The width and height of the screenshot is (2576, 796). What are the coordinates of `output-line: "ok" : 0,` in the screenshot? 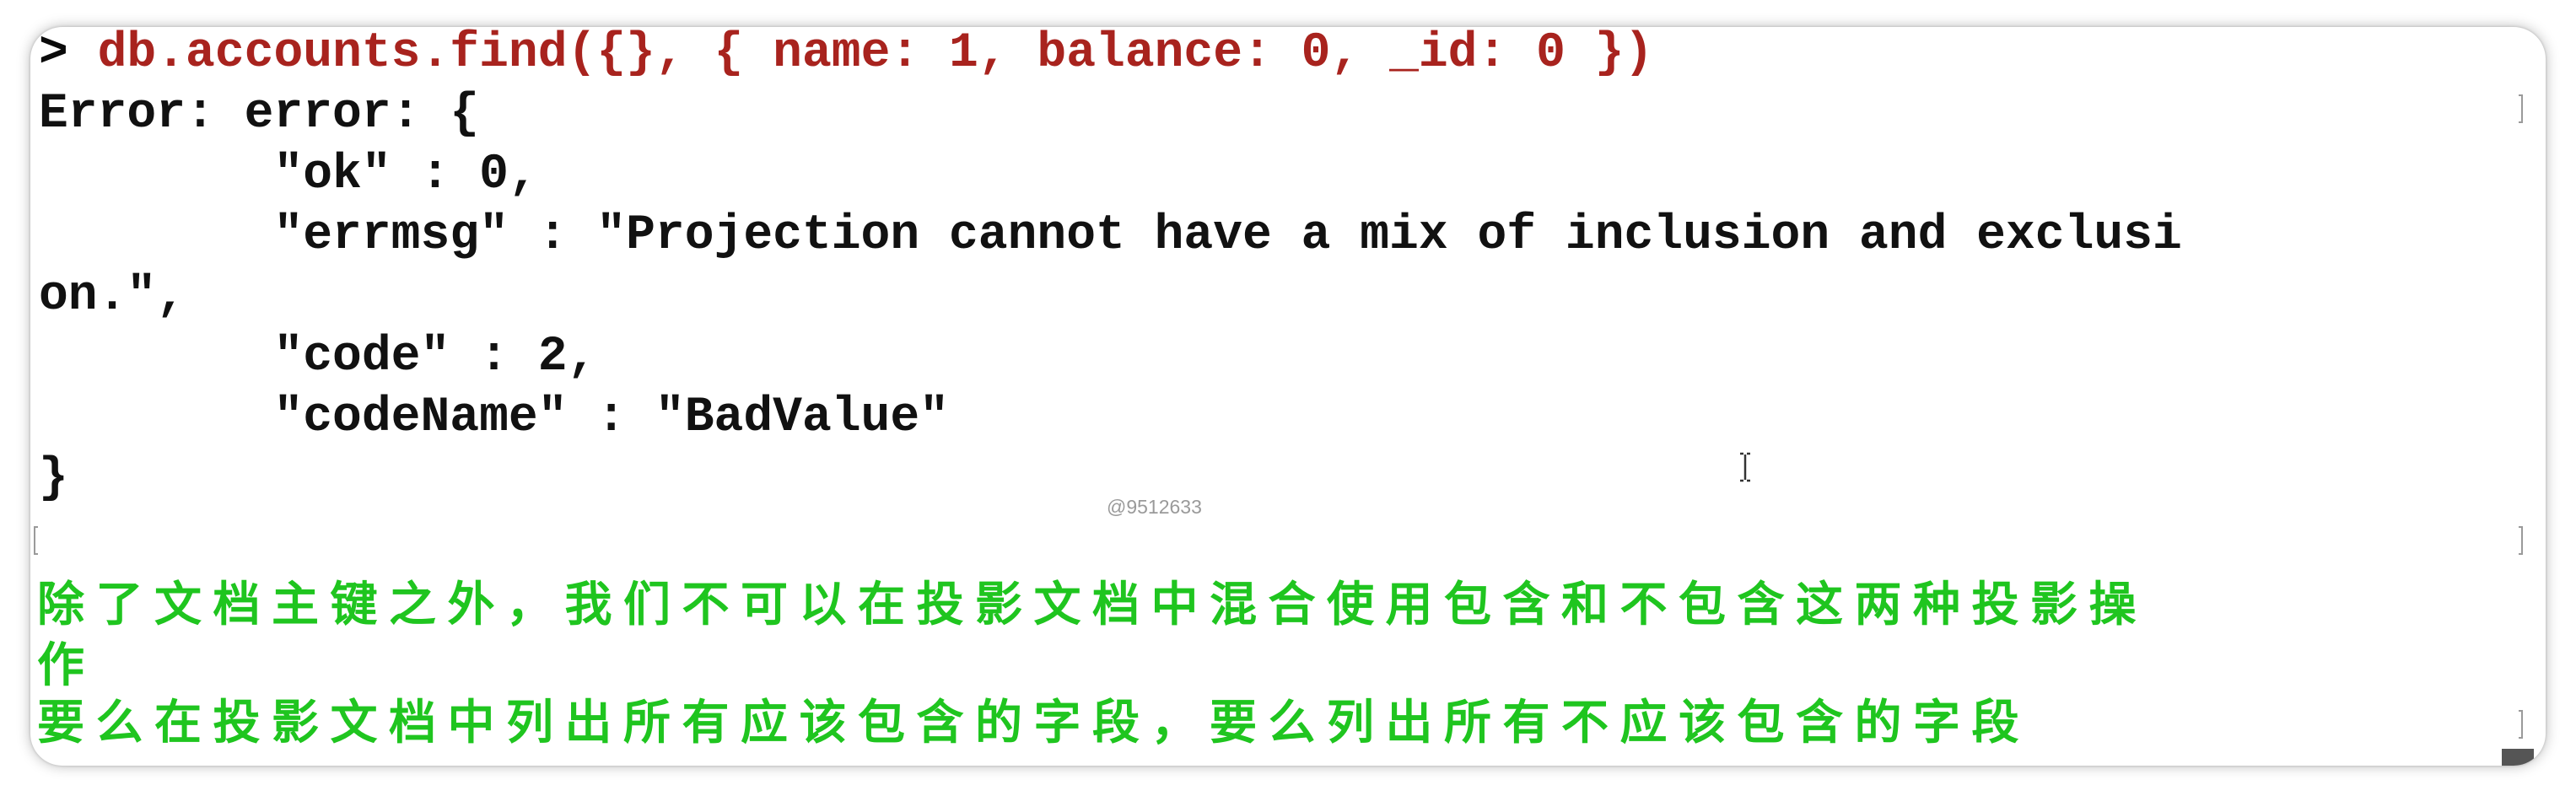 It's located at (288, 175).